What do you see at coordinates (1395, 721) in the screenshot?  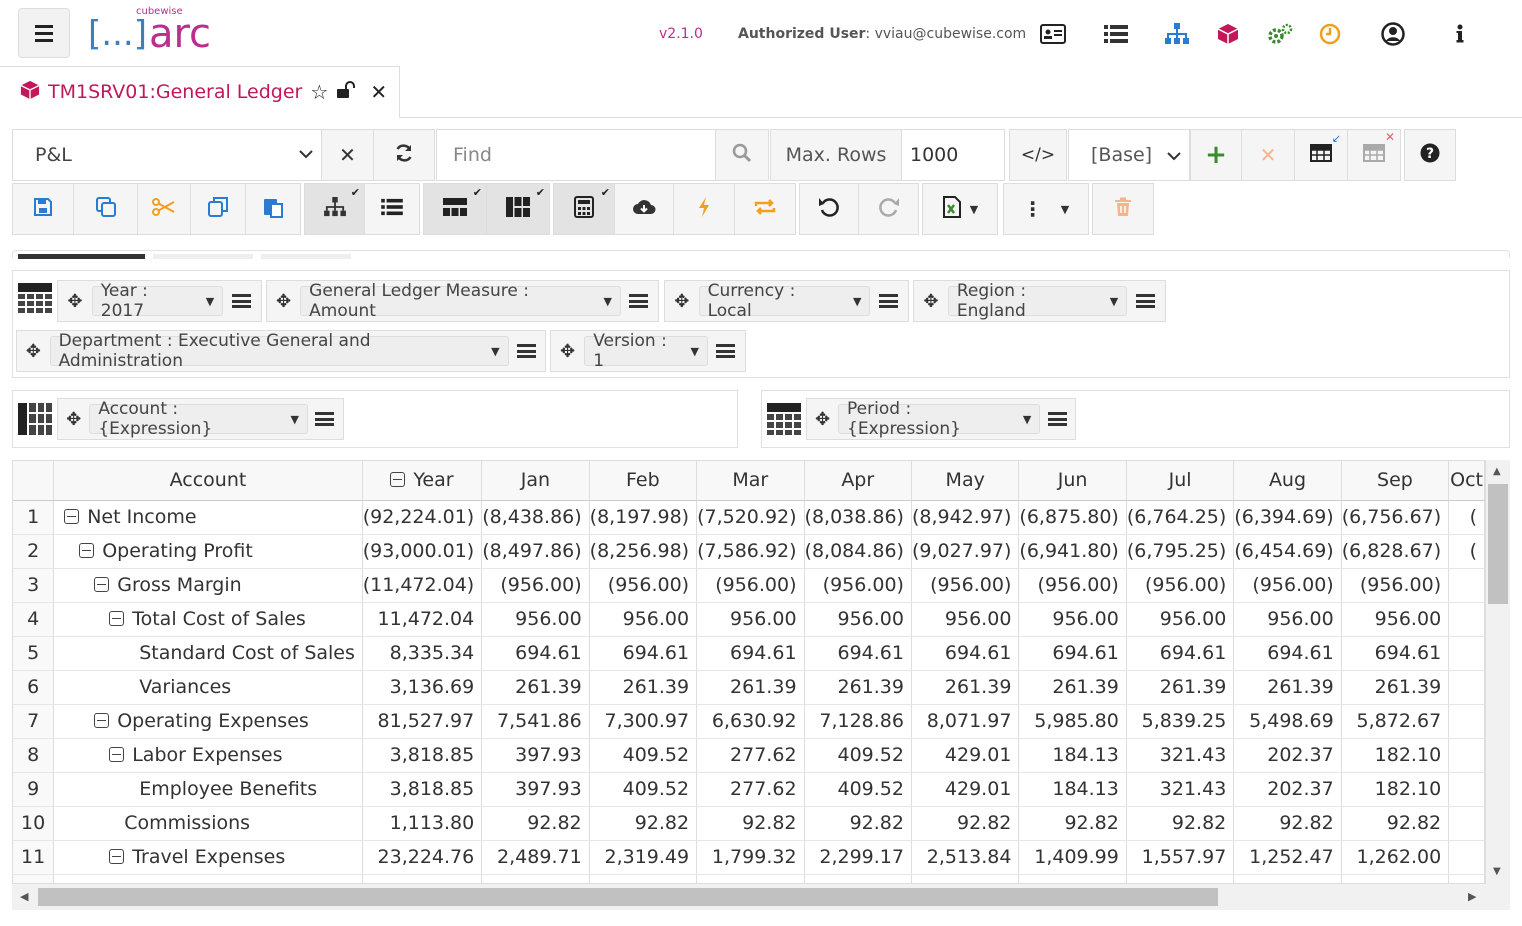 I see `data-cell: 5,872.67` at bounding box center [1395, 721].